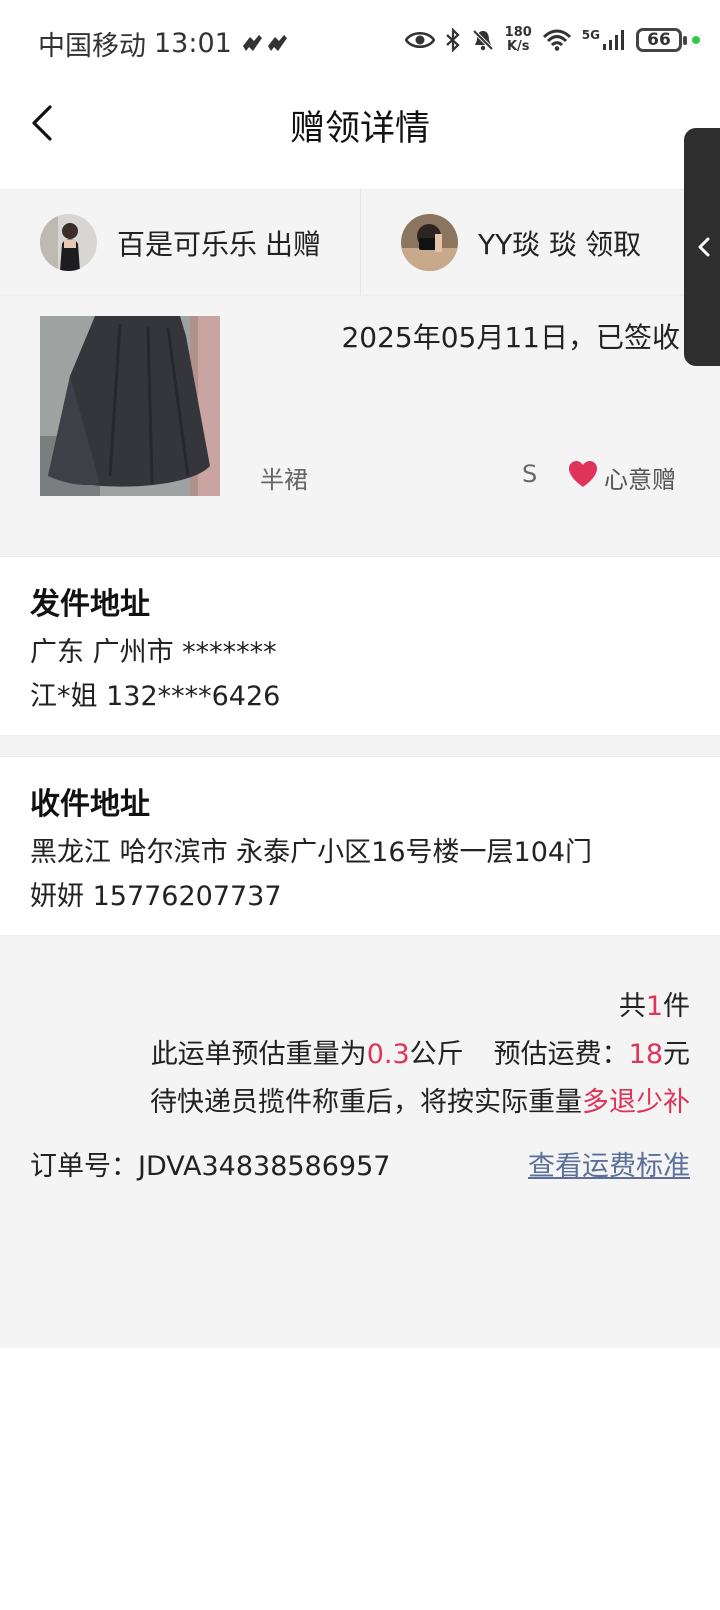 The image size is (720, 1610). What do you see at coordinates (636, 1102) in the screenshot?
I see `note-highlight: 多退少补` at bounding box center [636, 1102].